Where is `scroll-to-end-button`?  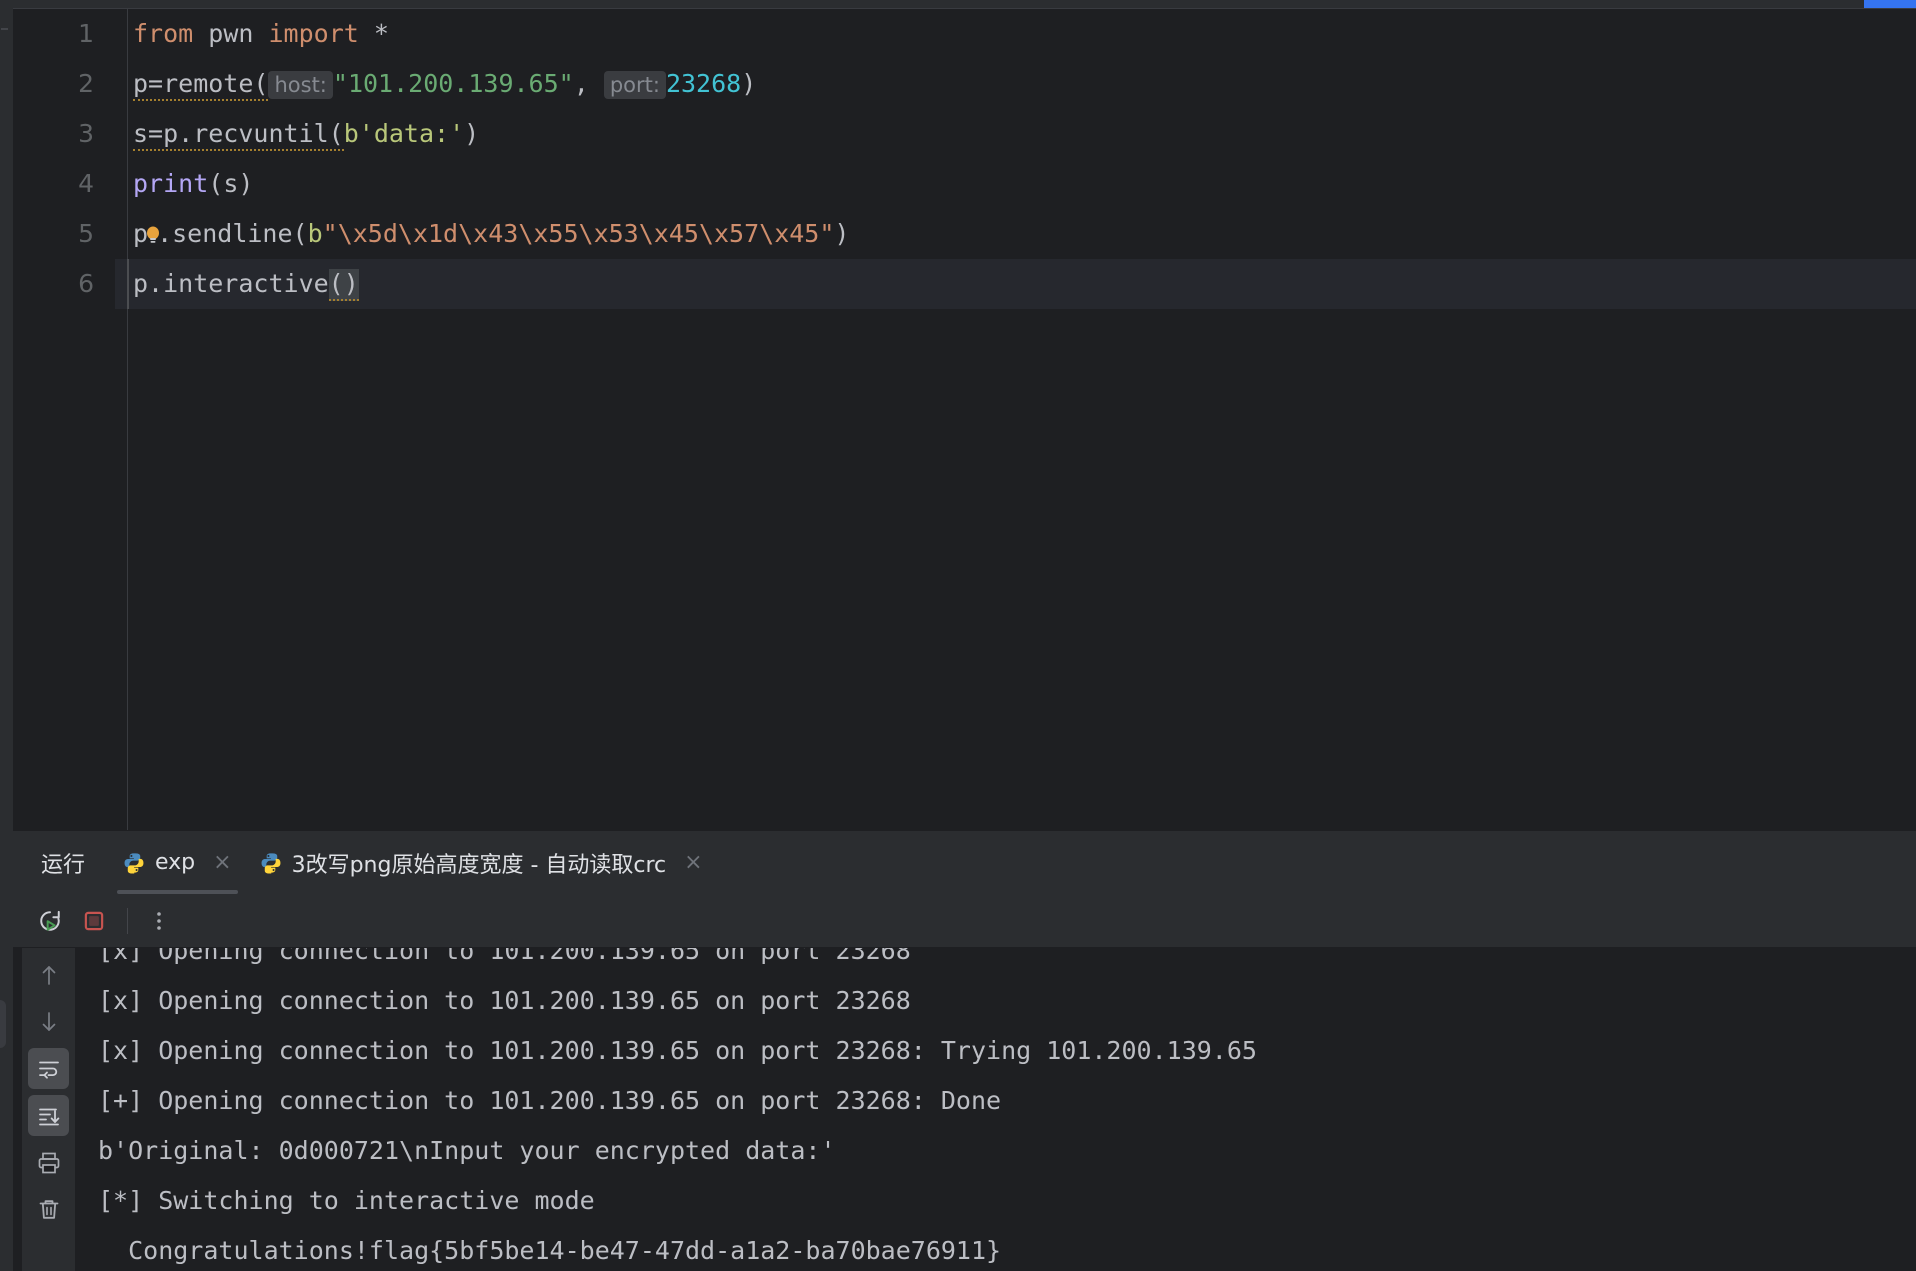 scroll-to-end-button is located at coordinates (48, 1115).